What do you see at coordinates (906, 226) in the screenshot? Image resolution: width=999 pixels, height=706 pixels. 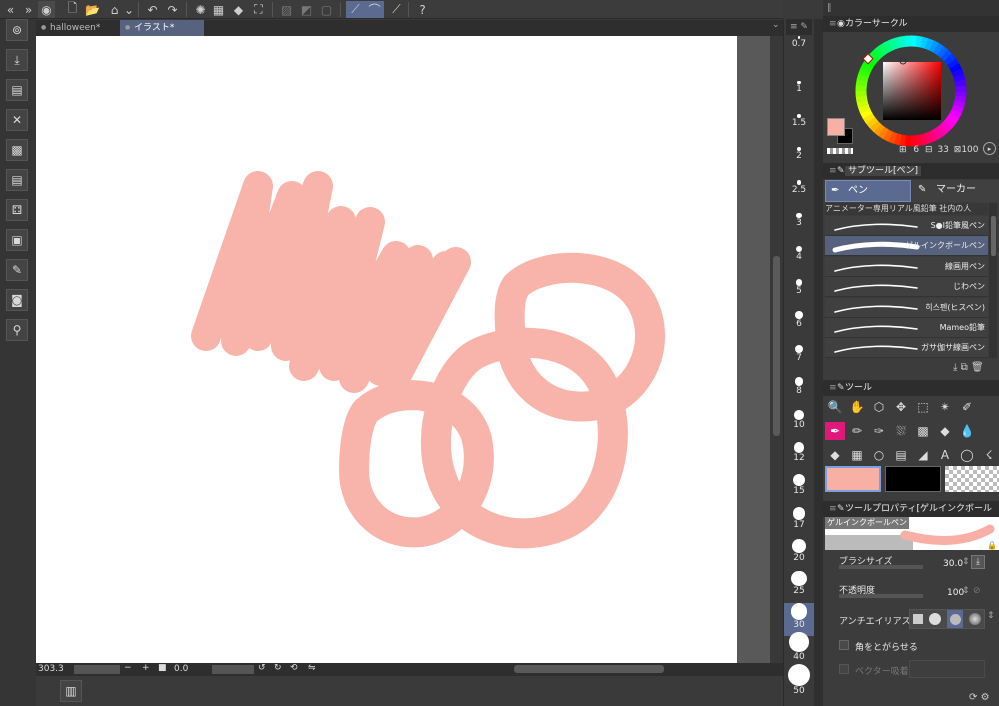 I see `subtool-item: S●I鉛筆風ペン` at bounding box center [906, 226].